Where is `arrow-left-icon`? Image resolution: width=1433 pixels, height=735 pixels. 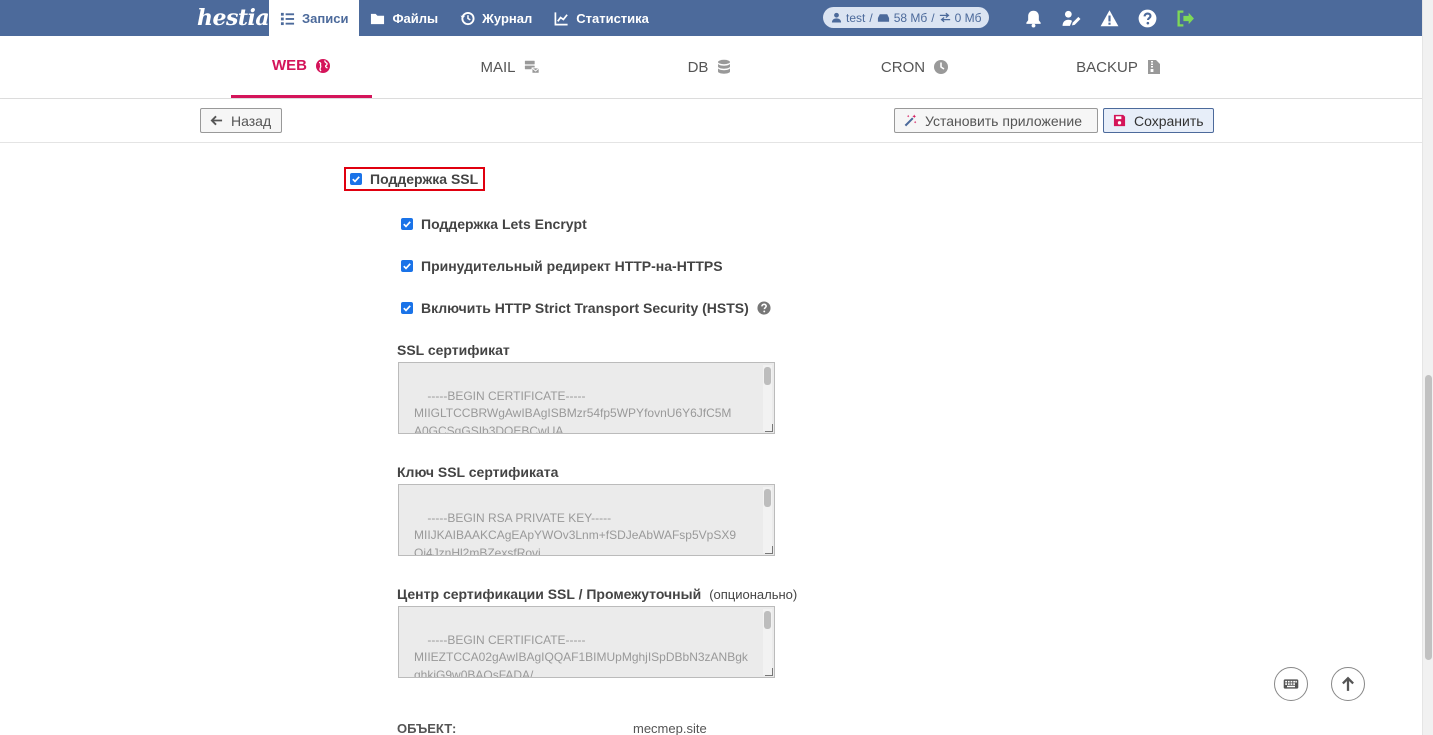
arrow-left-icon is located at coordinates (216, 120).